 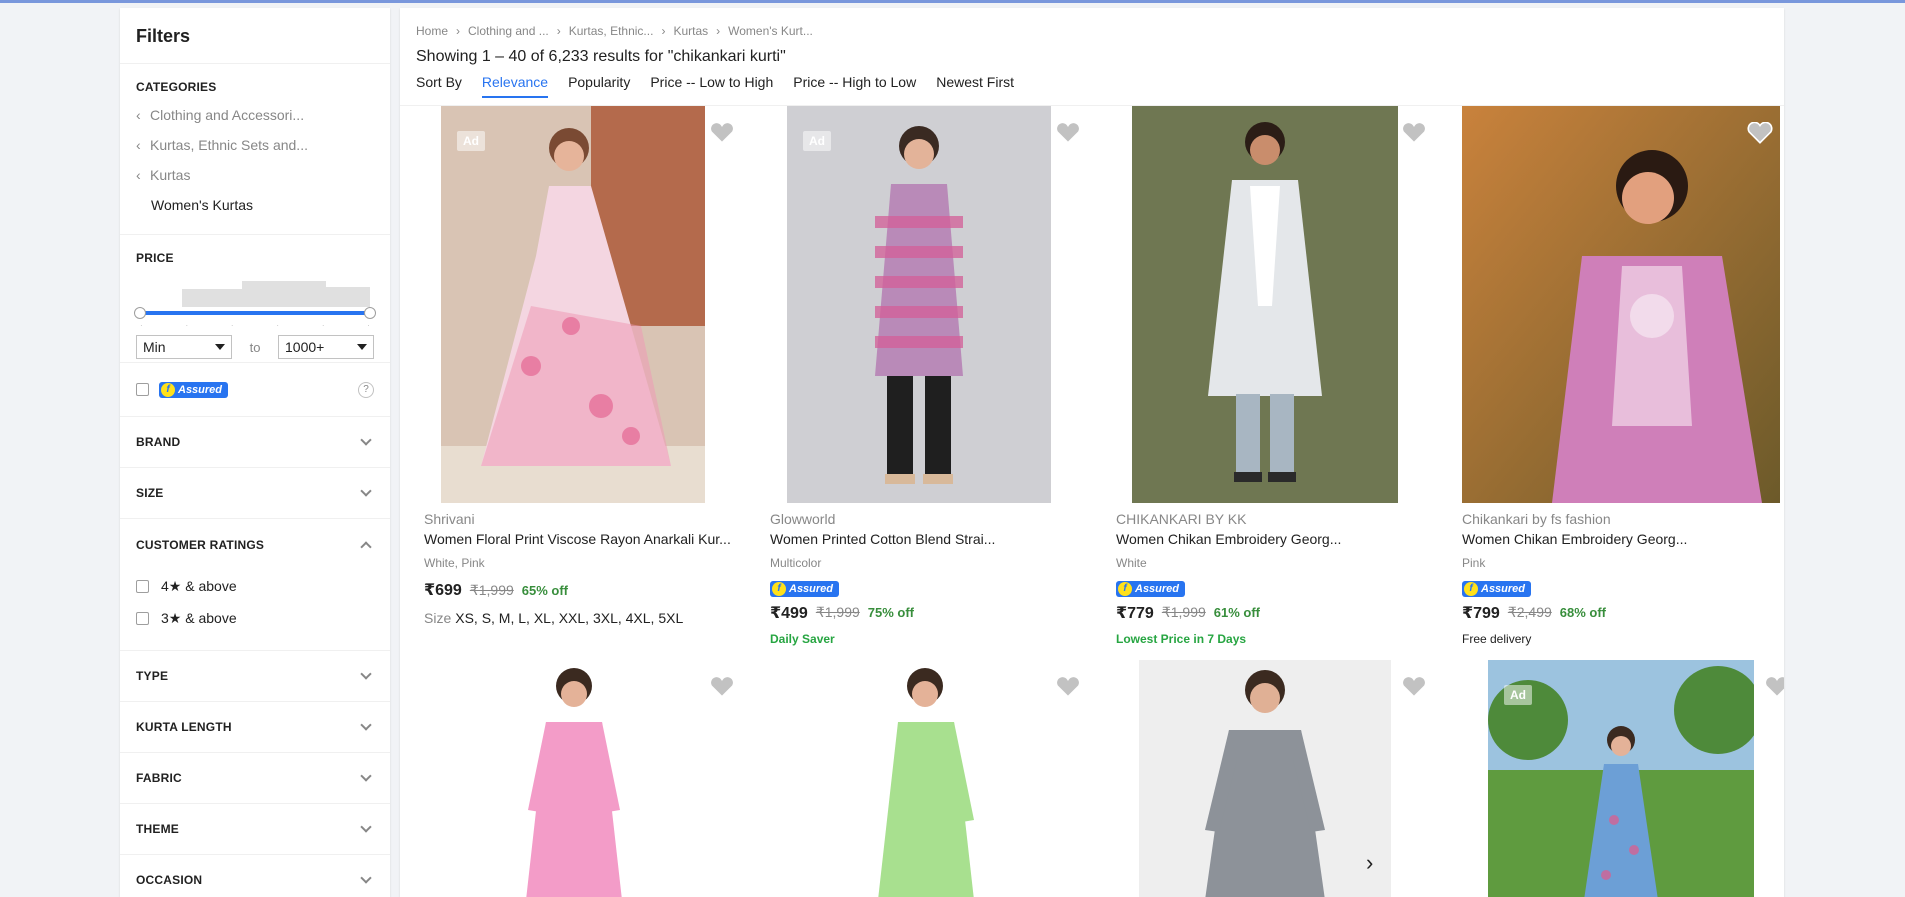 What do you see at coordinates (1237, 612) in the screenshot?
I see `product-discount: 61% off` at bounding box center [1237, 612].